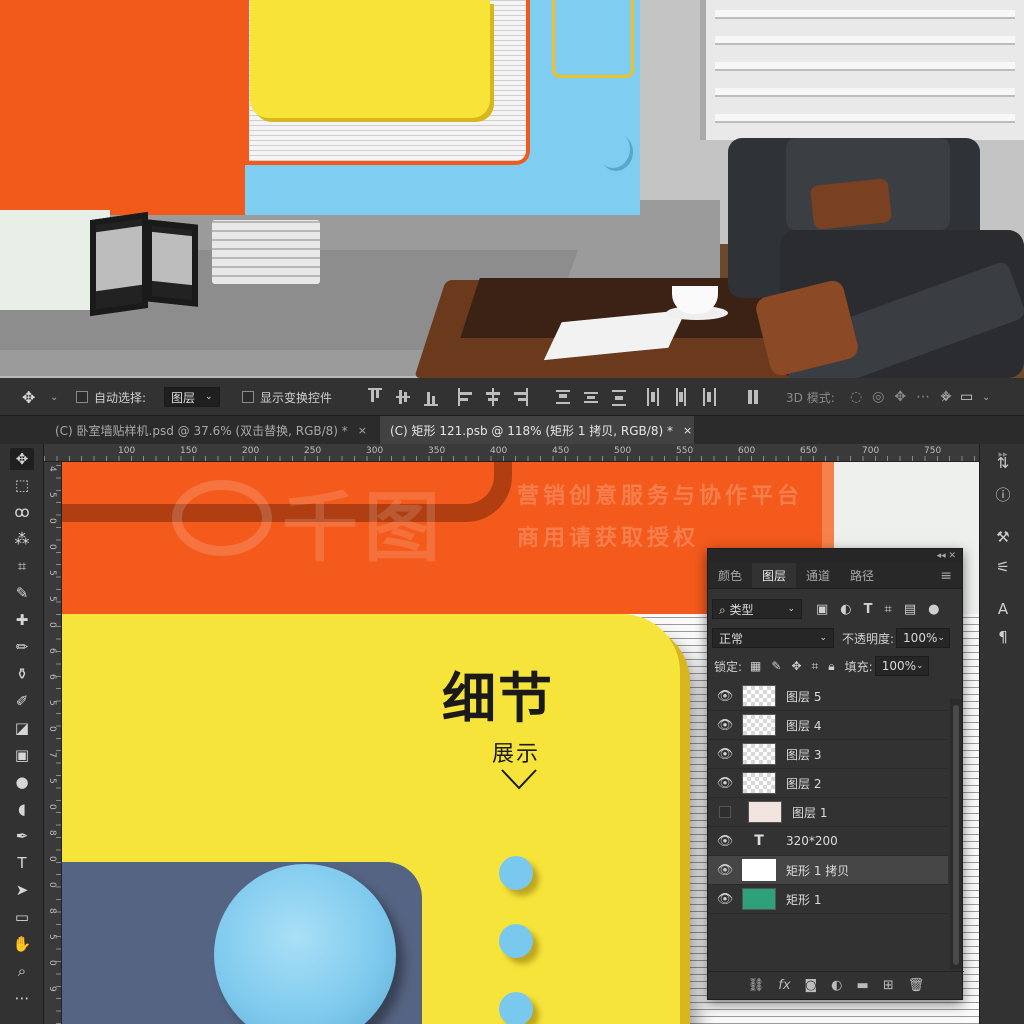  Describe the element at coordinates (901, 666) in the screenshot. I see `fill-field: 100% ⌄` at that location.